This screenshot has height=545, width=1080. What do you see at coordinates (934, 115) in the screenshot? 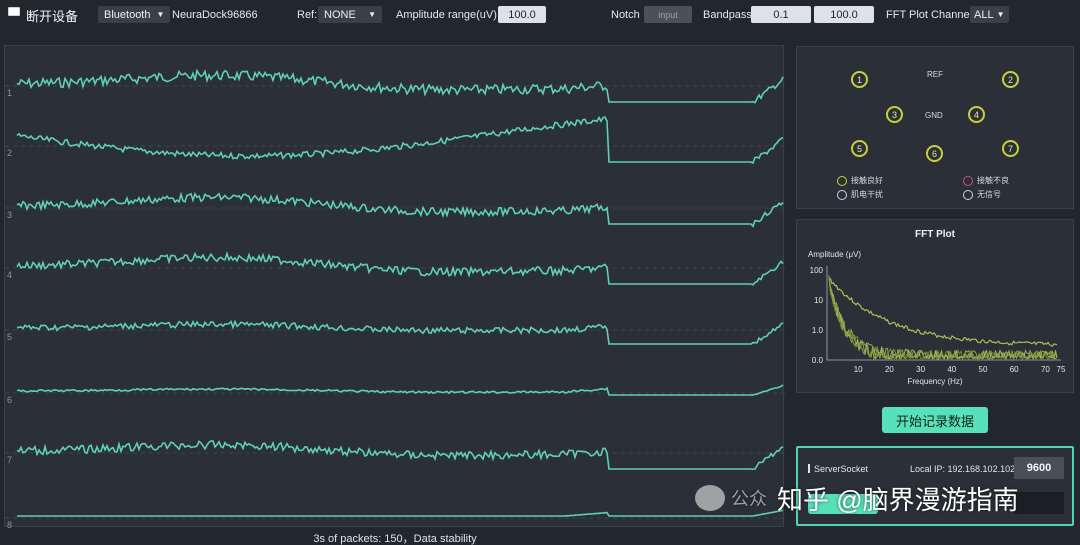
I see `gnd-electrode-label: GND` at bounding box center [934, 115].